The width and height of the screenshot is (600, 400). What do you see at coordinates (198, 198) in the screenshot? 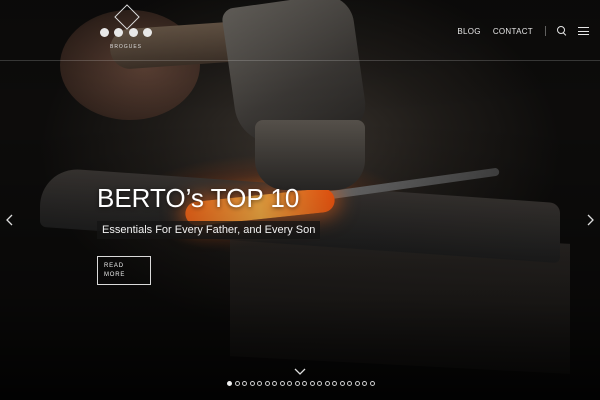
I see `slide-title: BERTO’s TOP 10` at bounding box center [198, 198].